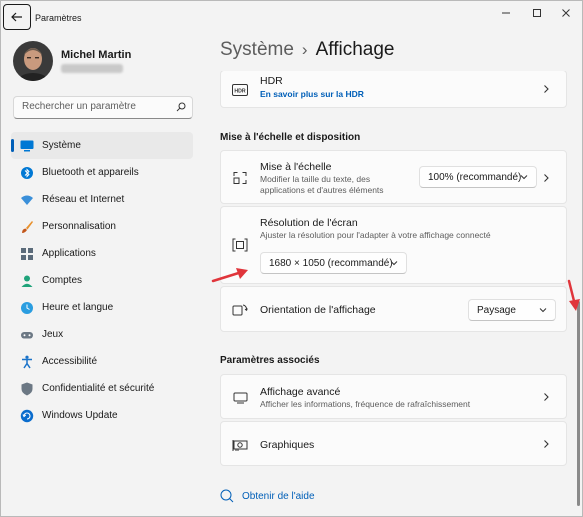 The width and height of the screenshot is (583, 517). I want to click on svg-text: HDR, so click(239, 91).